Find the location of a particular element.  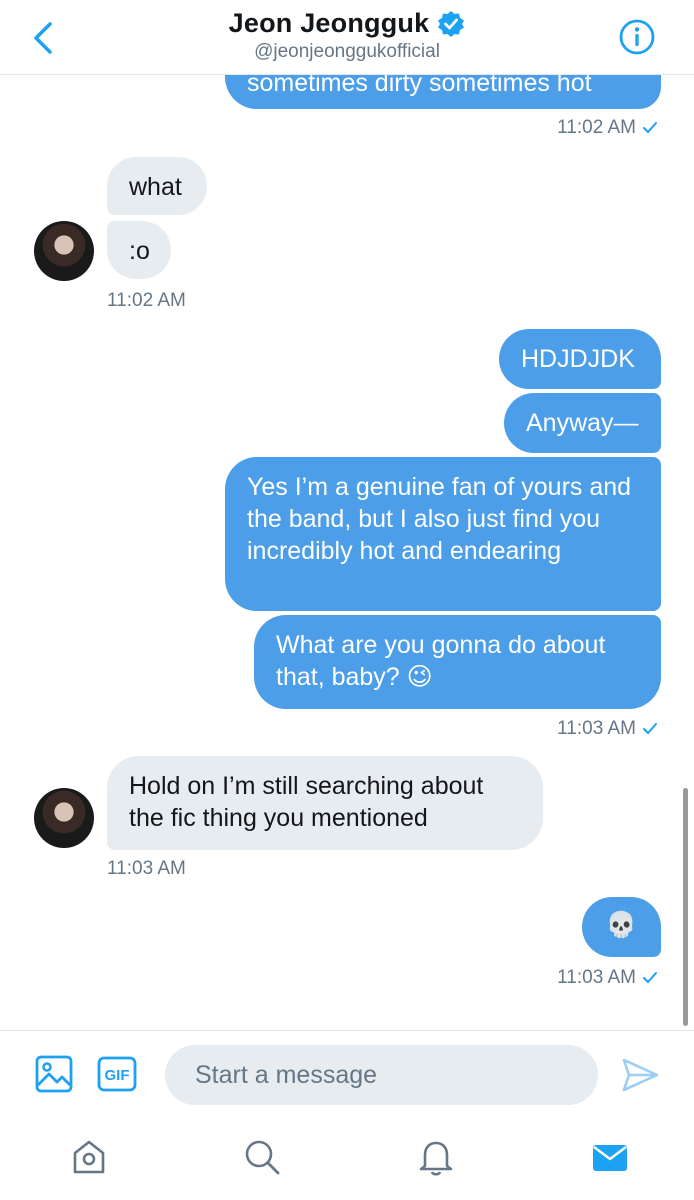

send-button is located at coordinates (640, 1077).